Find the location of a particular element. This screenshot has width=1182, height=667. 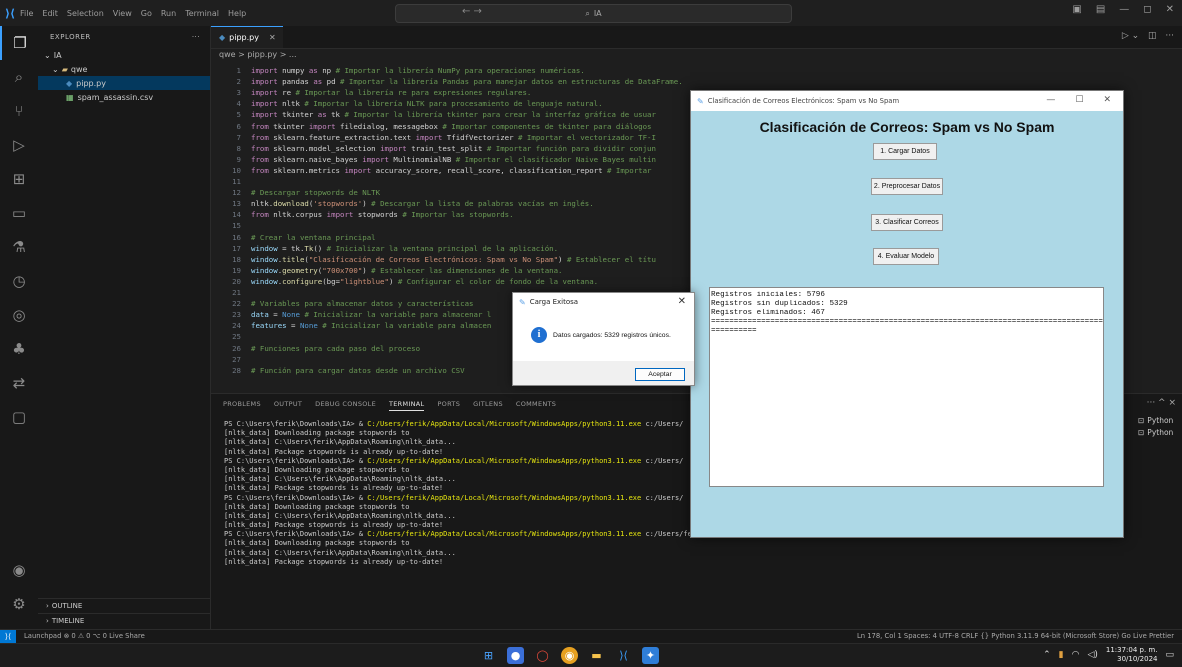

live-share-icon: ⇄ is located at coordinates (19, 383).